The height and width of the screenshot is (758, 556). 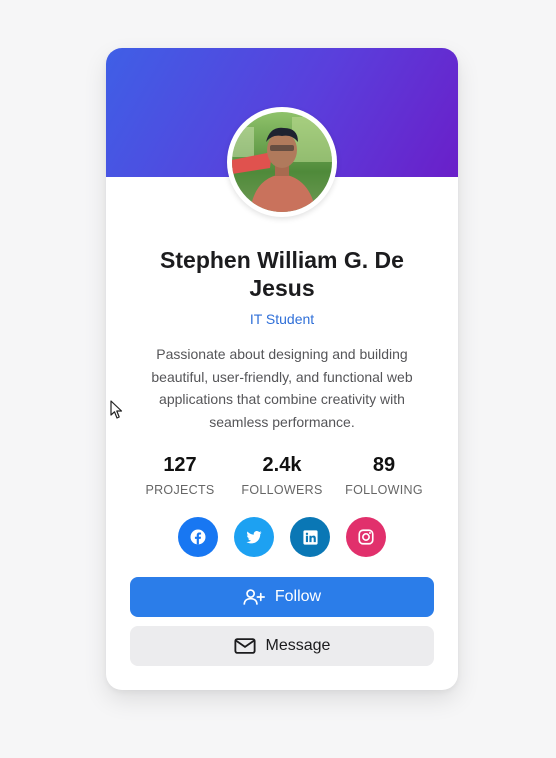 I want to click on twitter-link, so click(x=254, y=537).